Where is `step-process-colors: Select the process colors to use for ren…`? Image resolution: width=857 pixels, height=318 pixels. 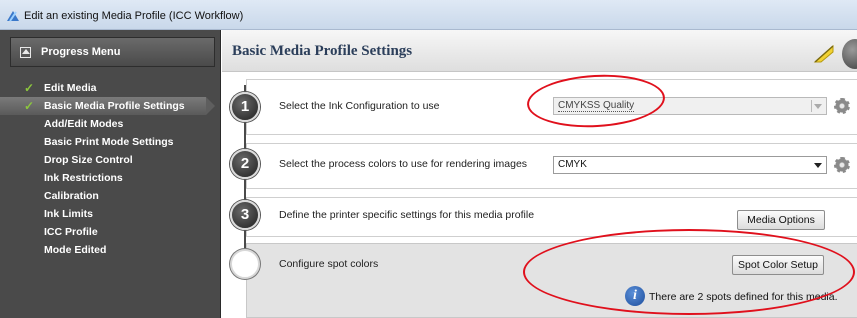 step-process-colors: Select the process colors to use for ren… is located at coordinates (551, 166).